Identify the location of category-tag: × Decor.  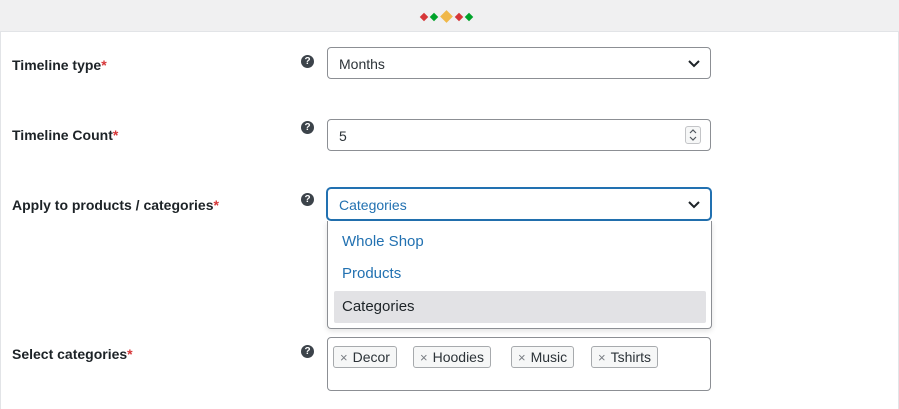
(365, 357).